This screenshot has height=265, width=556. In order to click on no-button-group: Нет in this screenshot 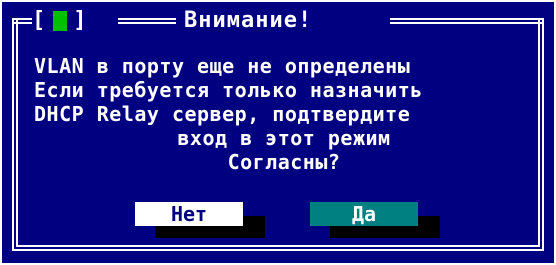, I will do `click(200, 220)`.